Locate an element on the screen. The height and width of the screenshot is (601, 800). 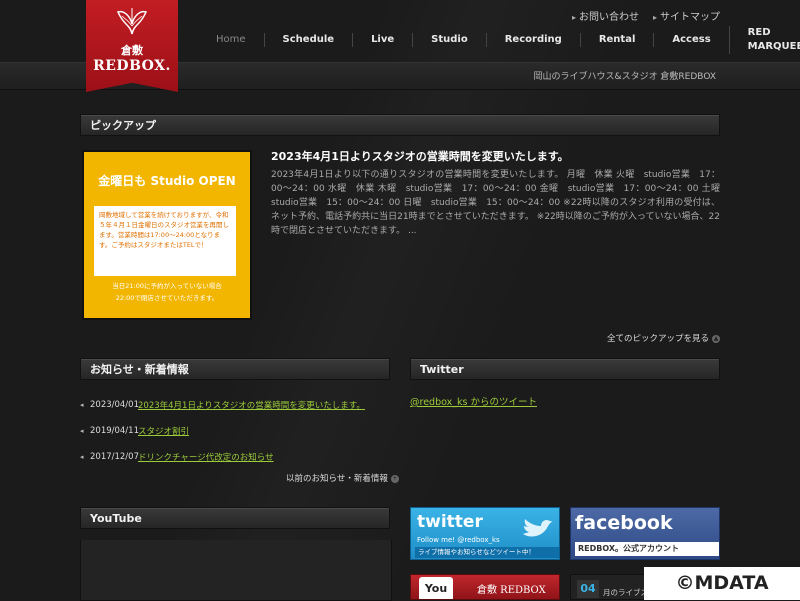
butterfly-logo-icon is located at coordinates (132, 21).